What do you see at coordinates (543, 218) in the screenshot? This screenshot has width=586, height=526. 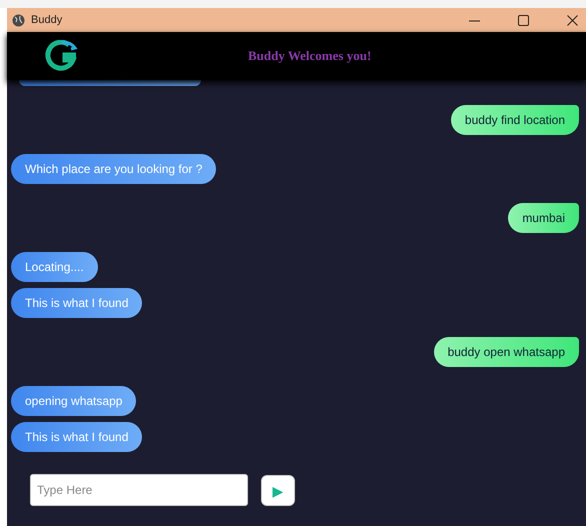 I see `message-bubble: mumbai` at bounding box center [543, 218].